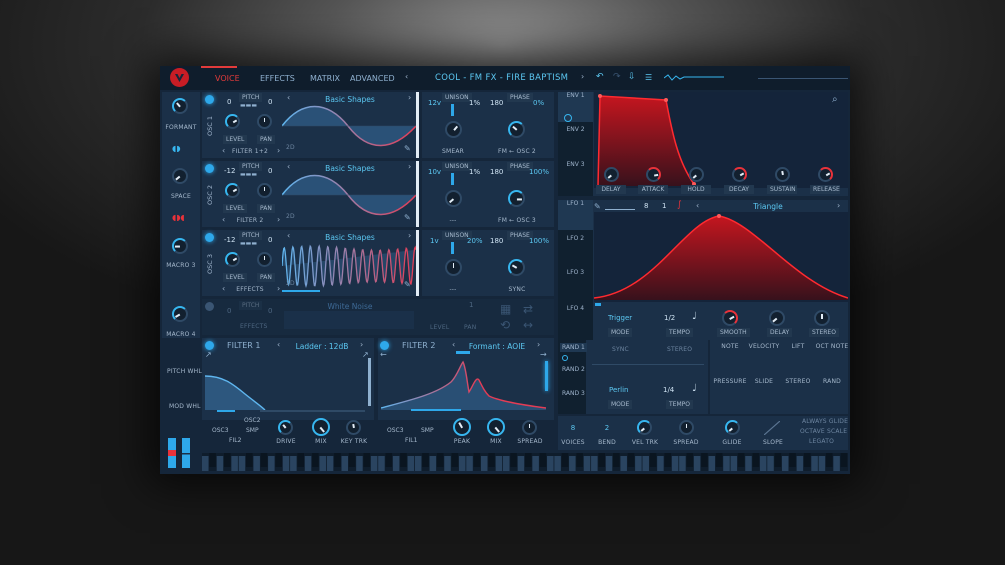  I want to click on sample-name: White Noise, so click(350, 306).